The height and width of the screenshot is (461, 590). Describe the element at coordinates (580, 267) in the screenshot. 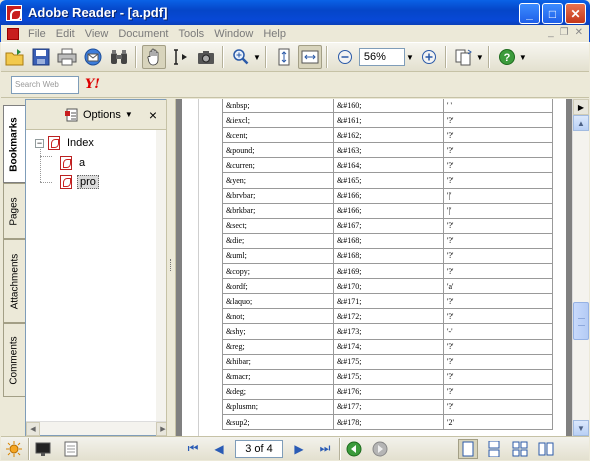

I see `document-vertical-scrollbar: ▶ ▲ ▼` at that location.